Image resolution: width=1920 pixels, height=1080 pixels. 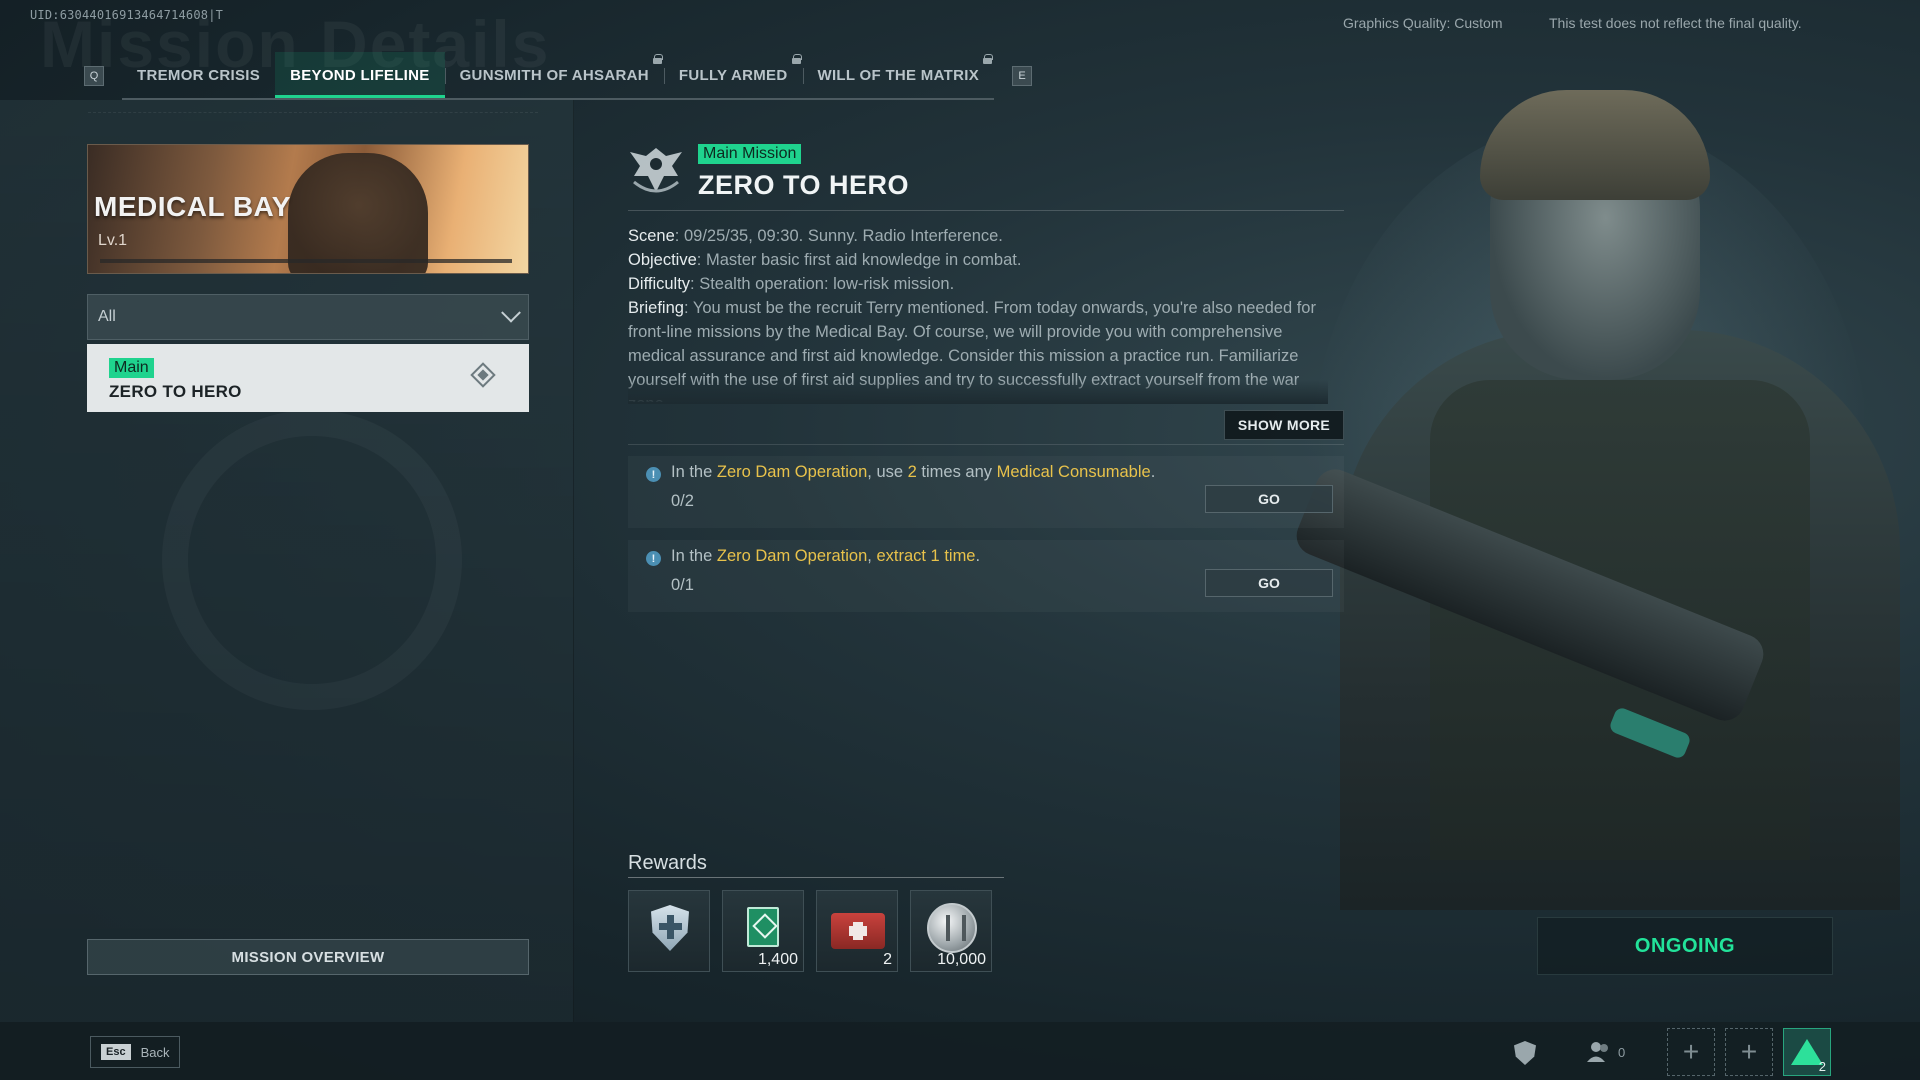 I want to click on chevron-down-icon, so click(x=511, y=312).